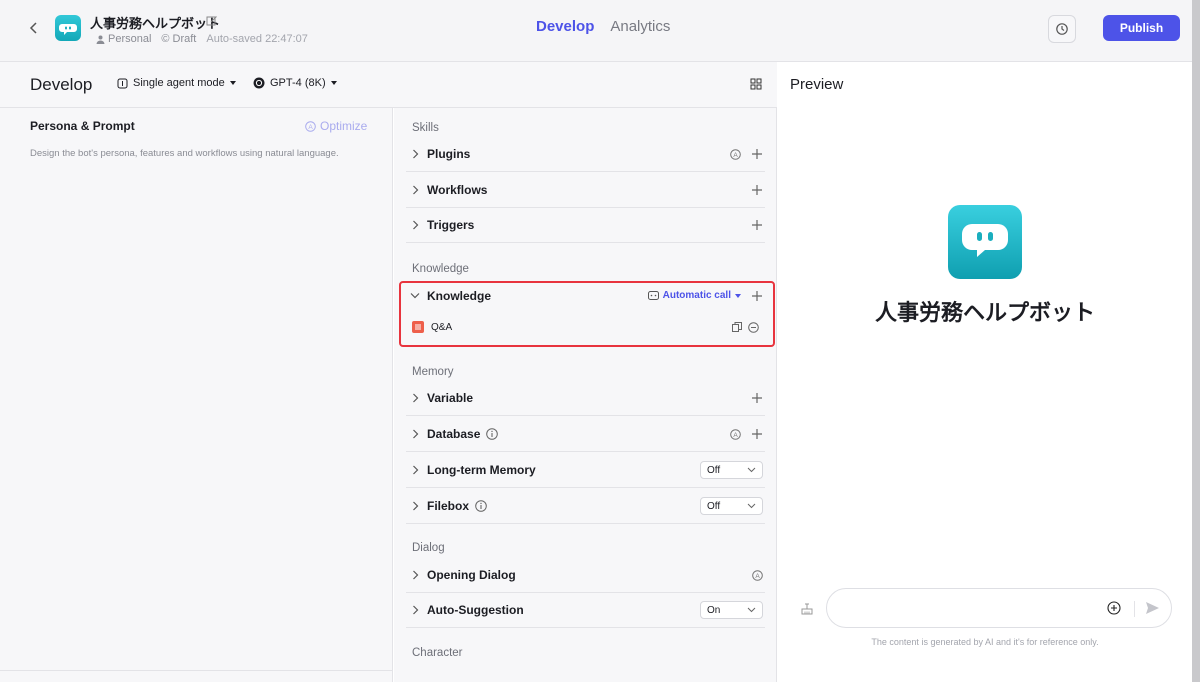 Image resolution: width=1200 pixels, height=682 pixels. Describe the element at coordinates (640, 26) in the screenshot. I see `tab-analytics: Analytics` at that location.